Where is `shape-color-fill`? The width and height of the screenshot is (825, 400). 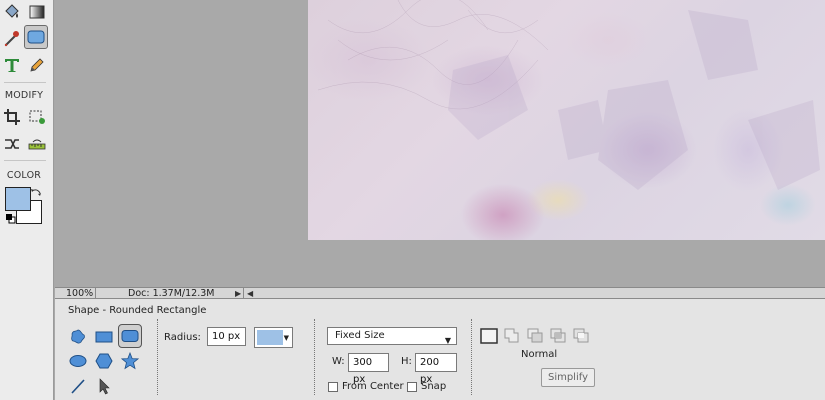 shape-color-fill is located at coordinates (270, 337).